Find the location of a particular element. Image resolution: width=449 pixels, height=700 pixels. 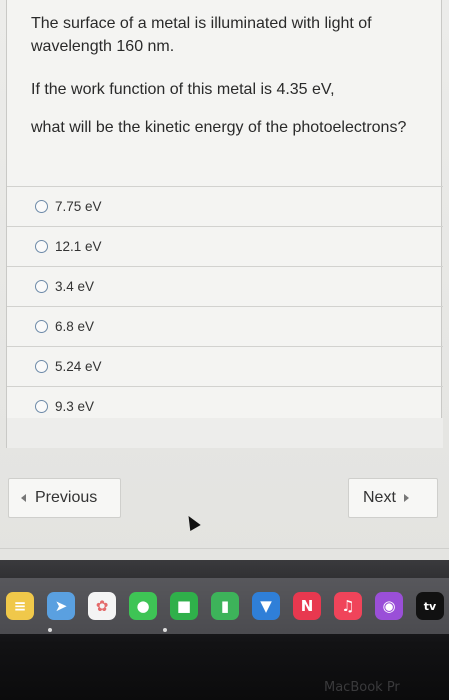

chevron-right-icon is located at coordinates (406, 498).